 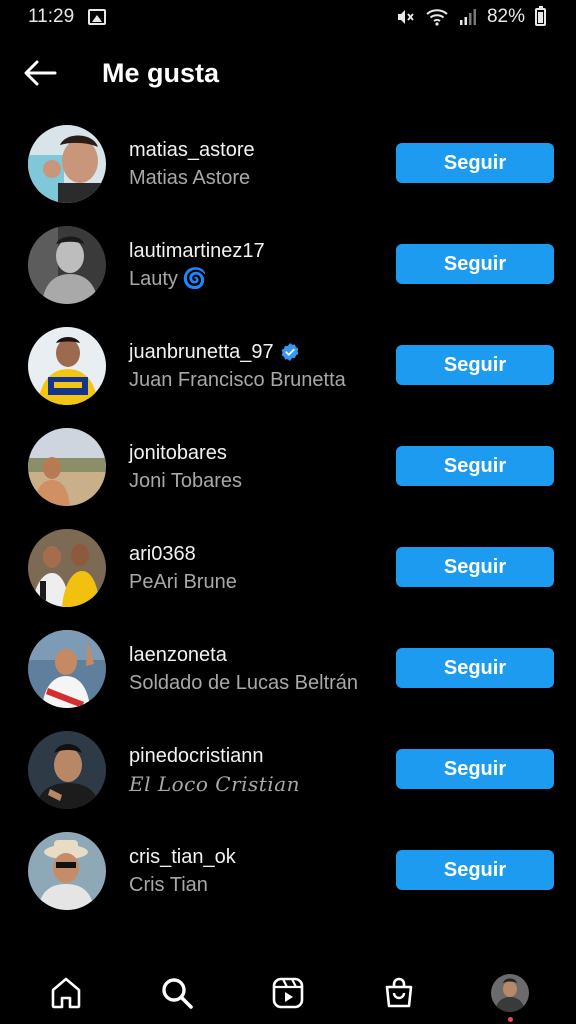 What do you see at coordinates (288, 870) in the screenshot?
I see `list-item: cris_tian_ok Cris Tian Seguir` at bounding box center [288, 870].